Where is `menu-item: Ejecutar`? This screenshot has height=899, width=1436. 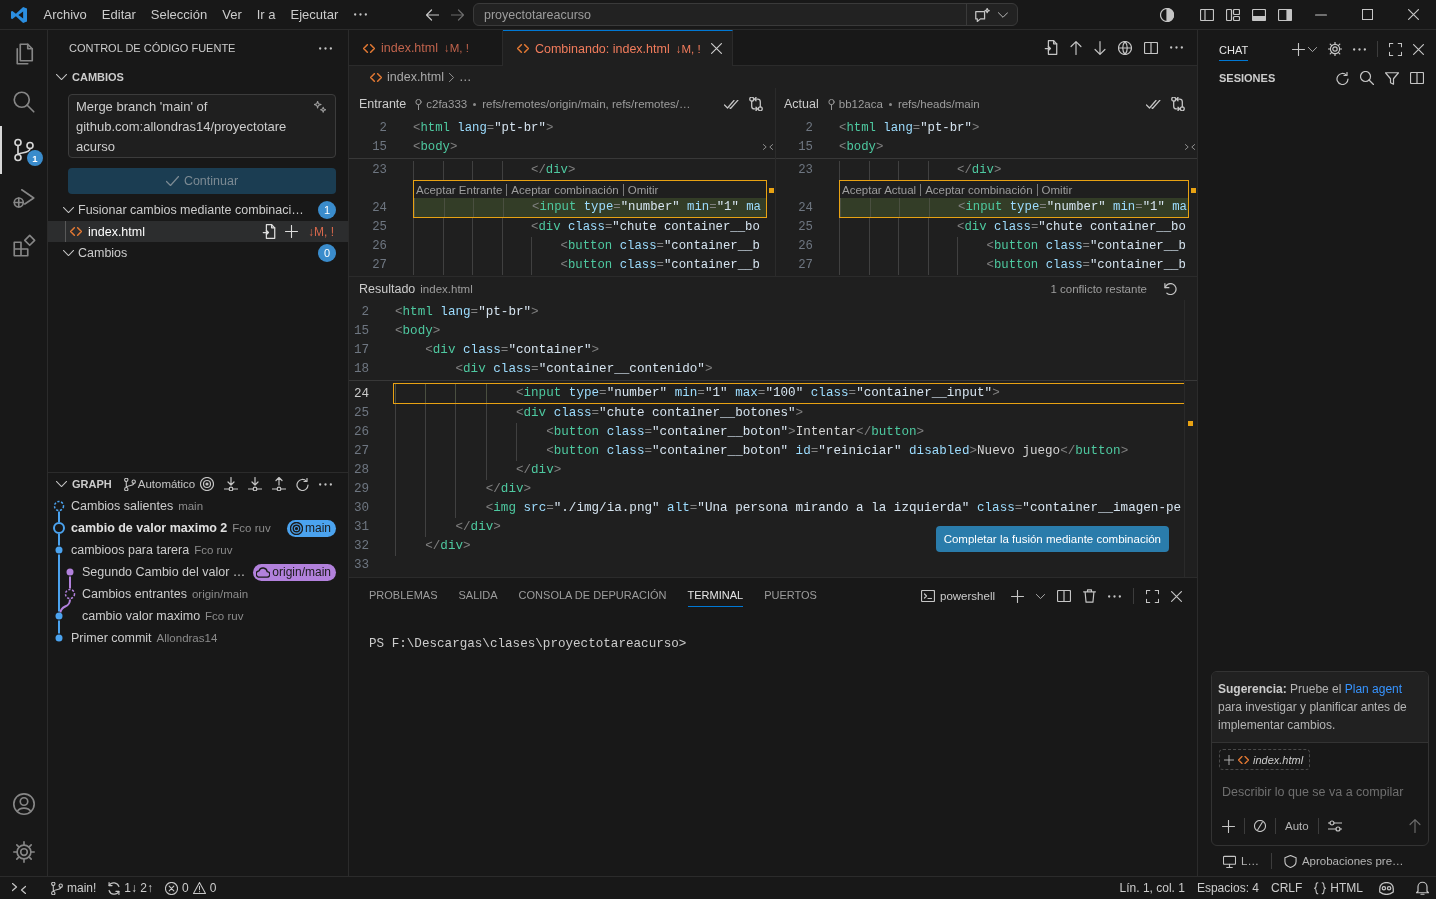
menu-item: Ejecutar is located at coordinates (314, 14).